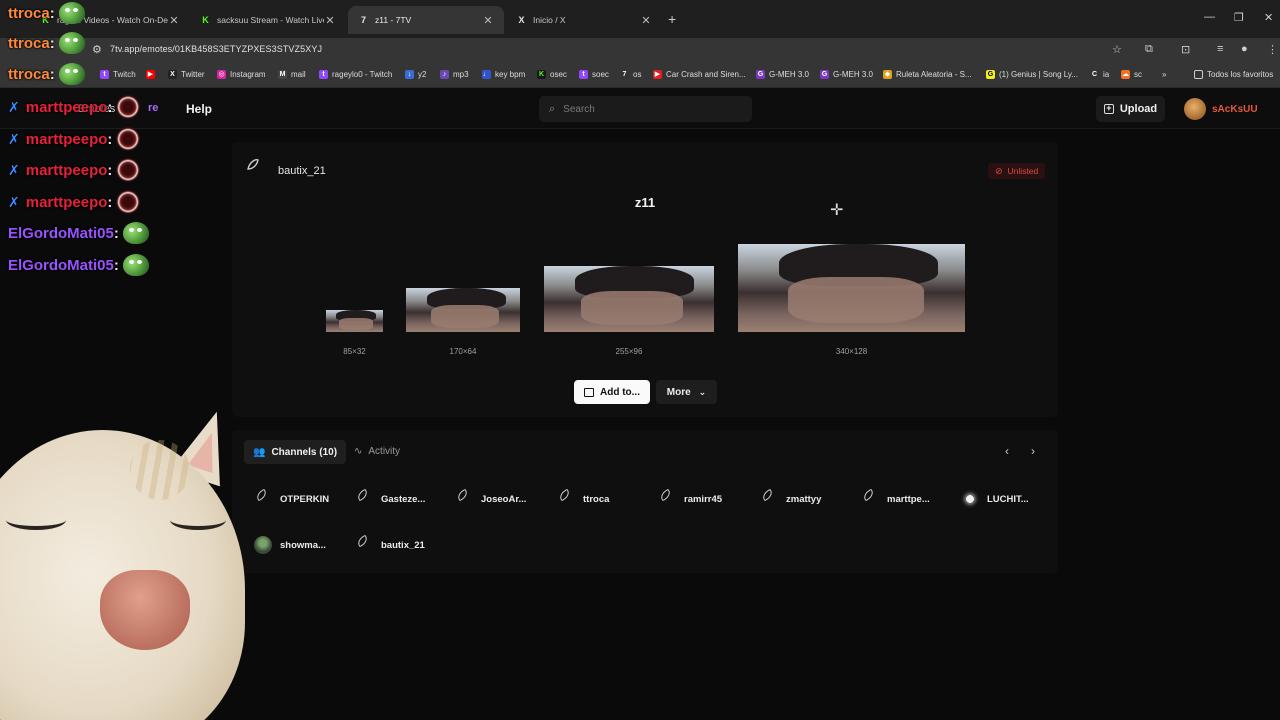  What do you see at coordinates (851, 288) in the screenshot?
I see `emote-preview-4x` at bounding box center [851, 288].